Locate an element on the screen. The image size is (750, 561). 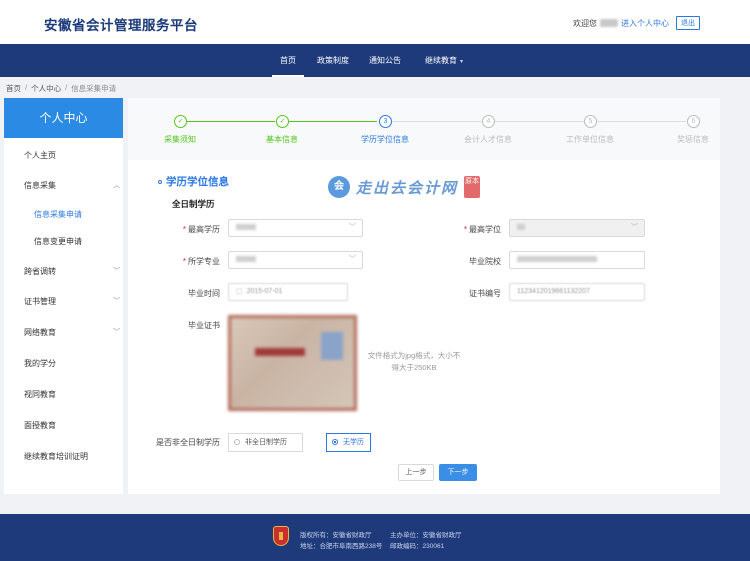
calendar-icon: ▢ is located at coordinates (239, 291).